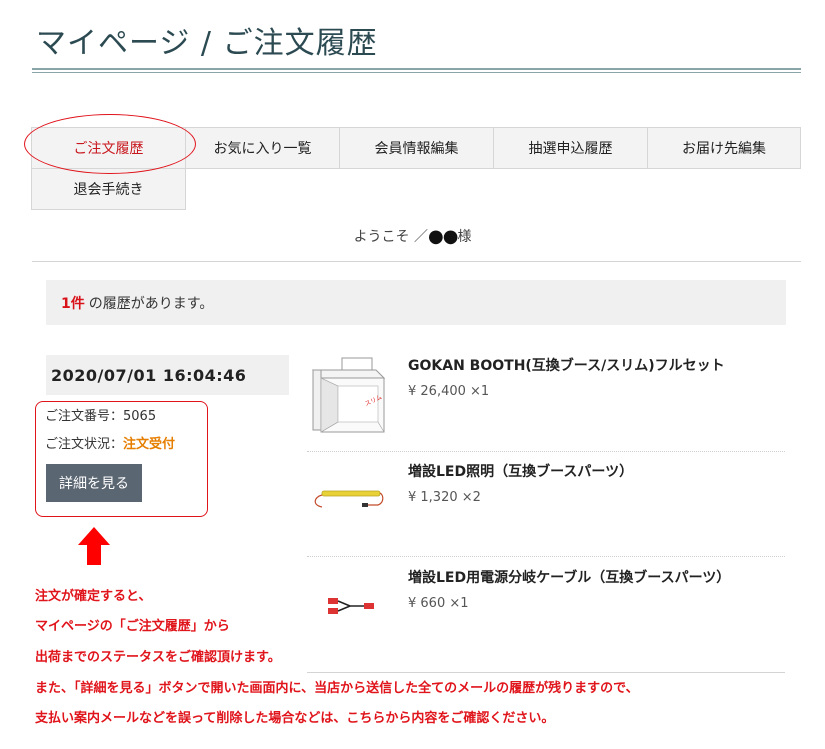 The image size is (825, 749). What do you see at coordinates (449, 391) in the screenshot?
I see `product-price-1: ¥ 26,400 ×1` at bounding box center [449, 391].